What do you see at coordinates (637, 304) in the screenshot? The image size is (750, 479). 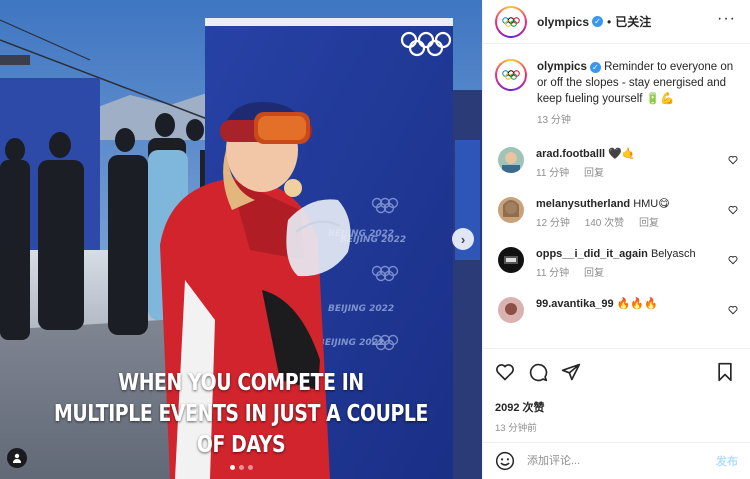 I see `comment-text: 🔥🔥🔥` at bounding box center [637, 304].